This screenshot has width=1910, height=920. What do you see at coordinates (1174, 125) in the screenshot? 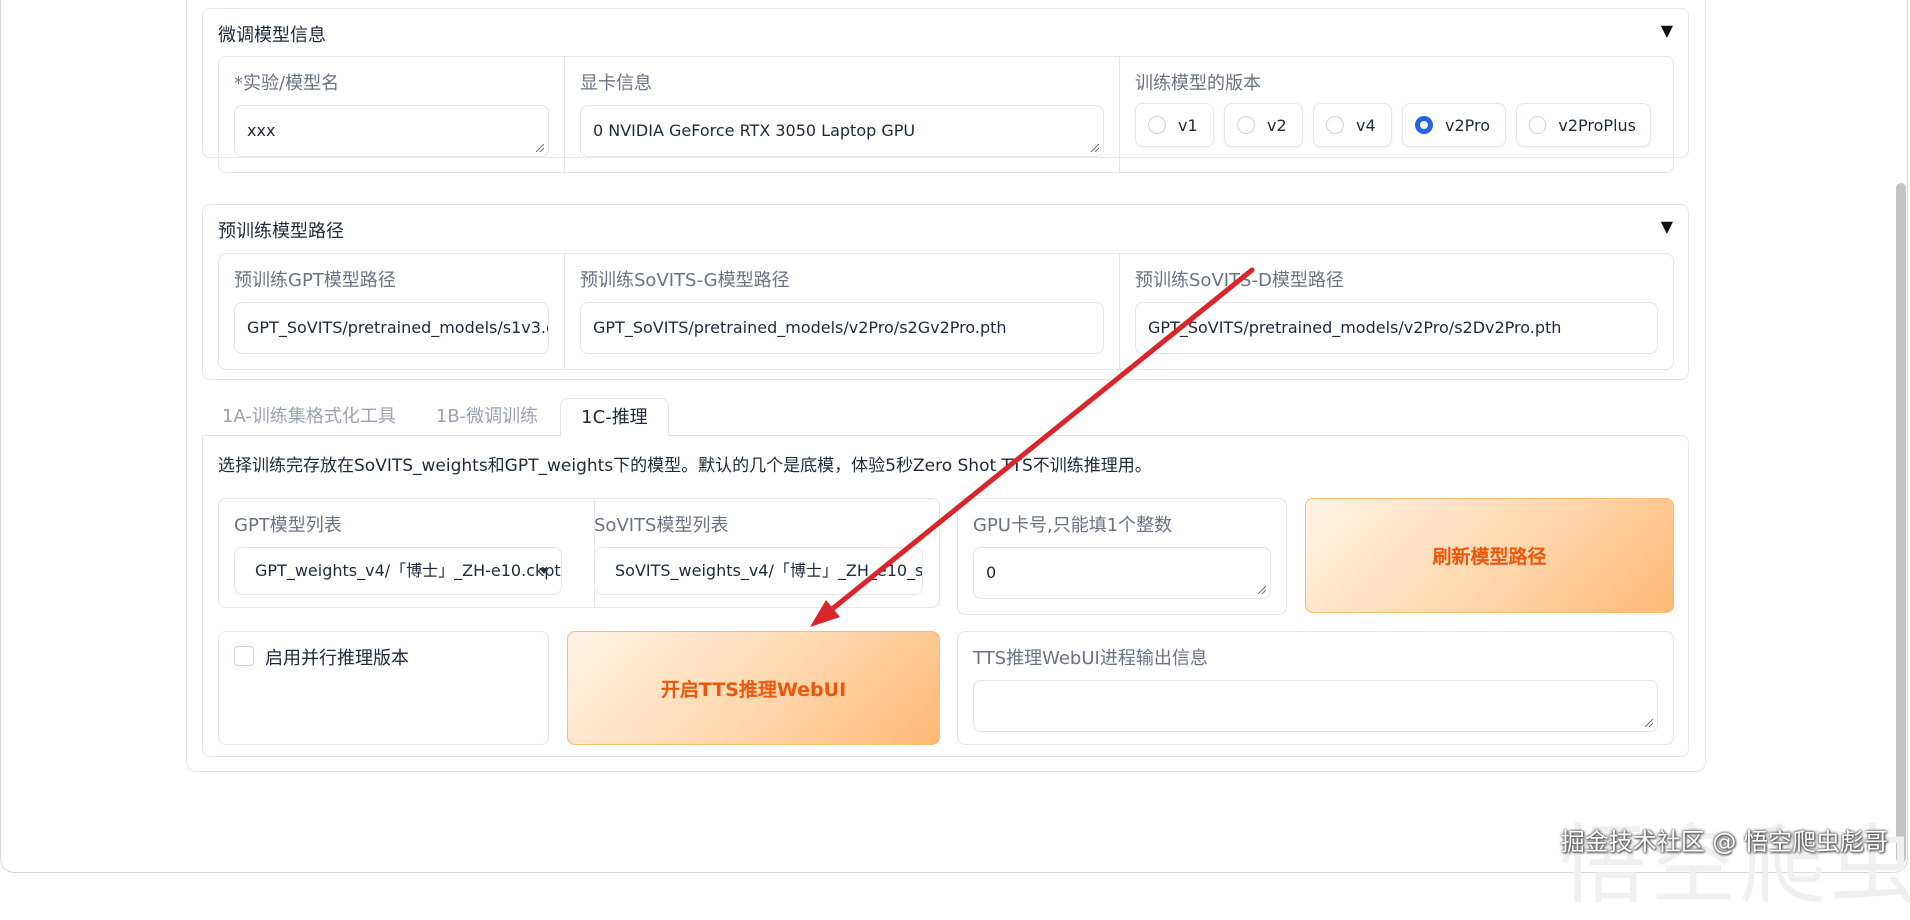
I see `version-radio-v1: v1` at bounding box center [1174, 125].